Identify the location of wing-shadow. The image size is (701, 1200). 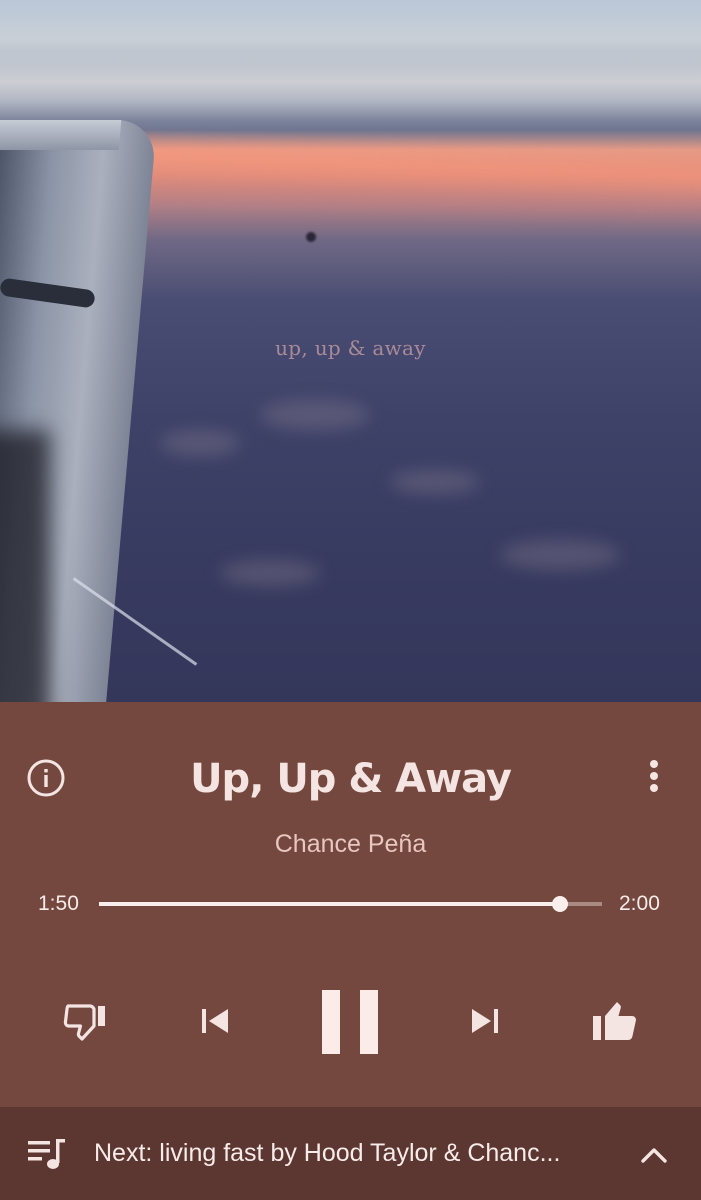
(25, 566).